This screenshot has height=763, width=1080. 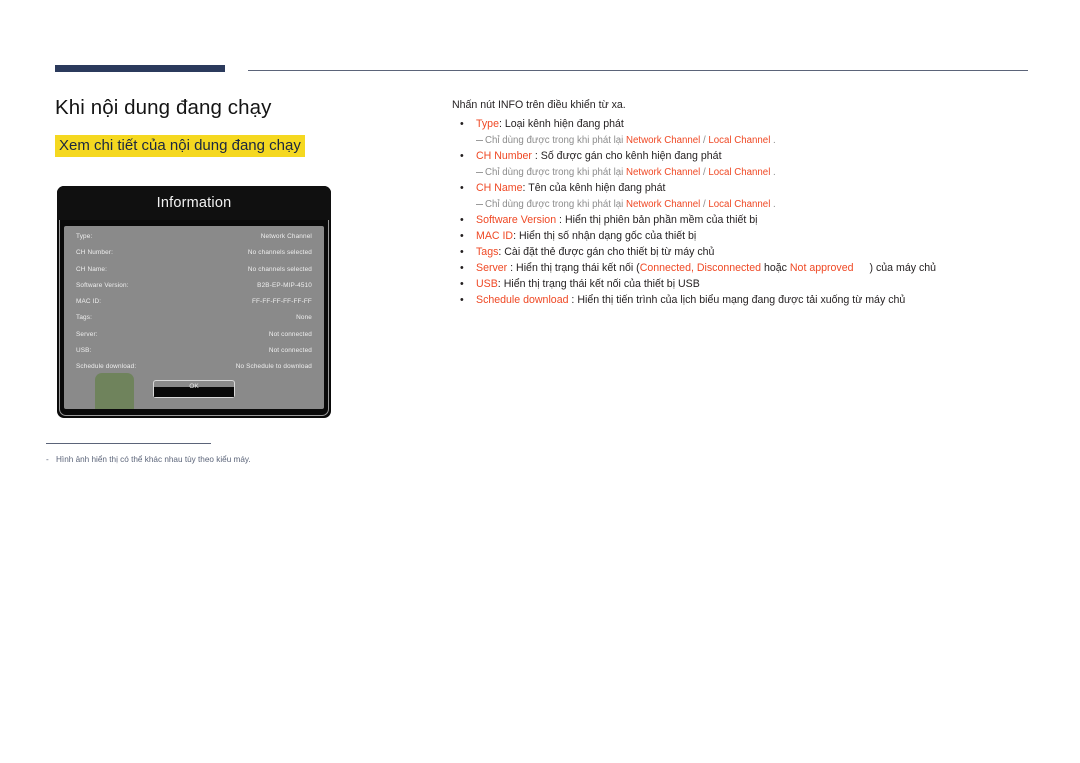 I want to click on intro-line: Nhấn nút INFO trên điều khiển từ xa., so click(x=539, y=105).